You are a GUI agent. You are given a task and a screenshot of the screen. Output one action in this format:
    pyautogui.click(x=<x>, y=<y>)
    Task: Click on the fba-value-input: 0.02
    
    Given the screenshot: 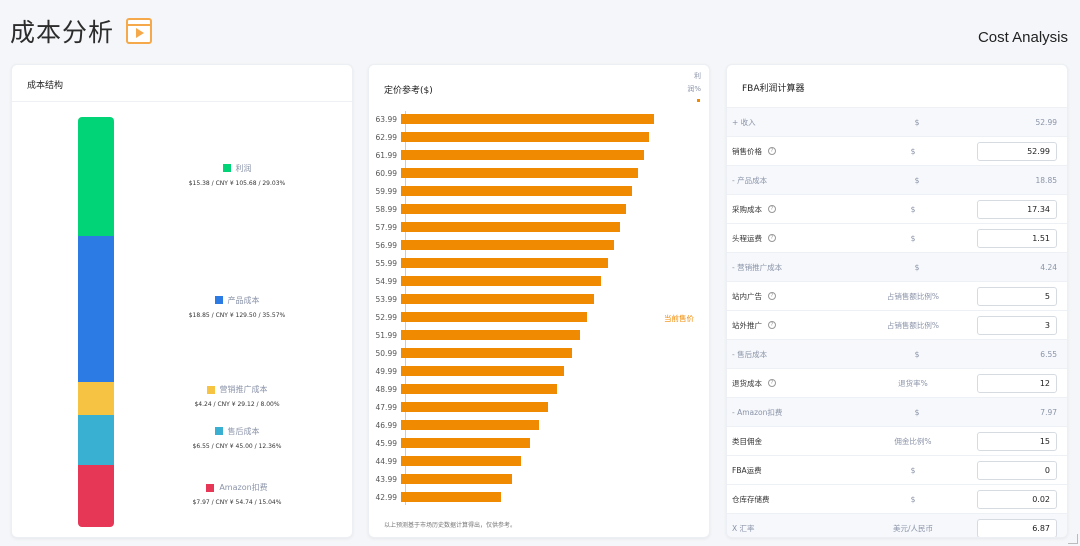 What is the action you would take?
    pyautogui.click(x=1016, y=499)
    